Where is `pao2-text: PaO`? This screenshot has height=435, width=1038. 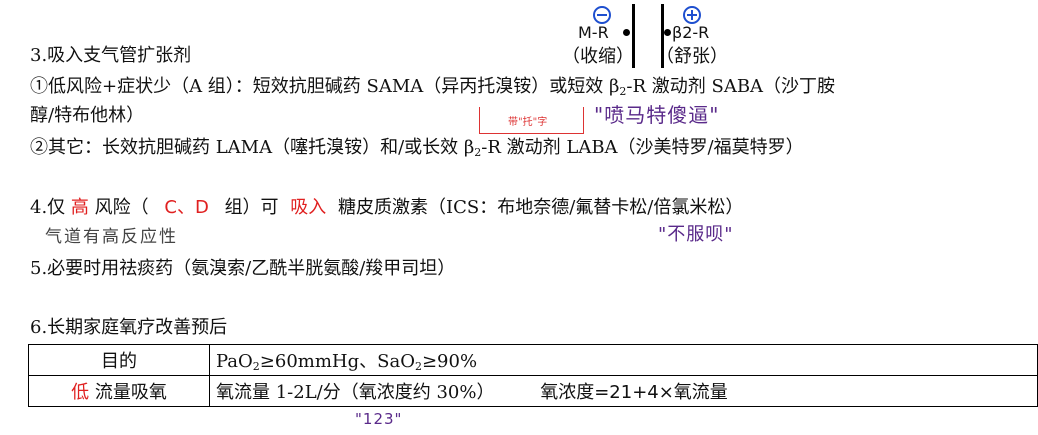 pao2-text: PaO is located at coordinates (234, 361).